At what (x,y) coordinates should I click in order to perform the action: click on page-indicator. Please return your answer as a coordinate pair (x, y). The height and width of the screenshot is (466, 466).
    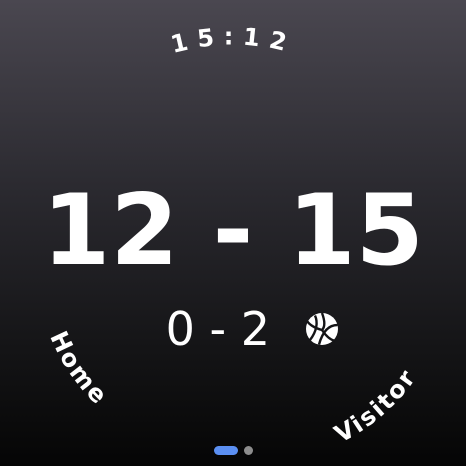
    Looking at the image, I should click on (233, 450).